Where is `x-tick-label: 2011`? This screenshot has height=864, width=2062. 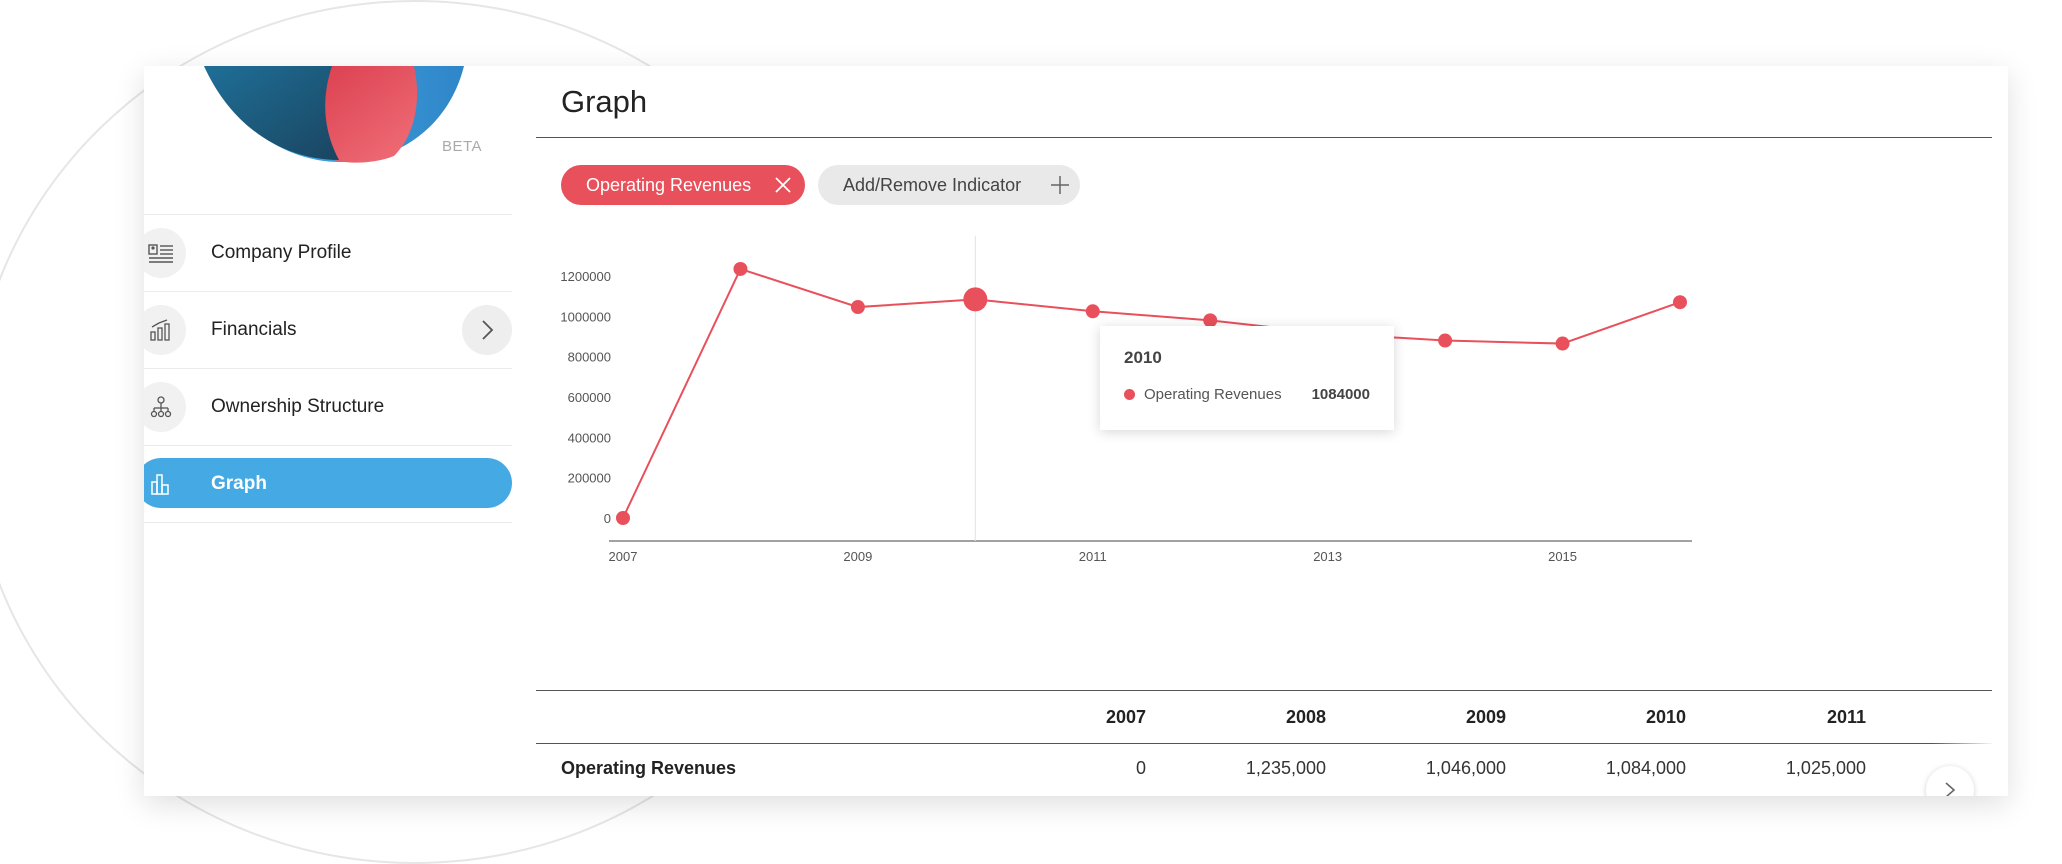
x-tick-label: 2011 is located at coordinates (1093, 556).